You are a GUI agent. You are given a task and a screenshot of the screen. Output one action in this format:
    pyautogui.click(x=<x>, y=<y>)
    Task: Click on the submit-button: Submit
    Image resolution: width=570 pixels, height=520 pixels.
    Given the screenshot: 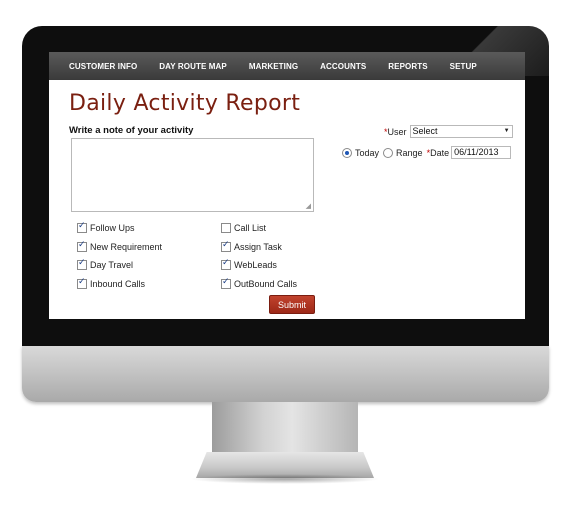 What is the action you would take?
    pyautogui.click(x=292, y=304)
    